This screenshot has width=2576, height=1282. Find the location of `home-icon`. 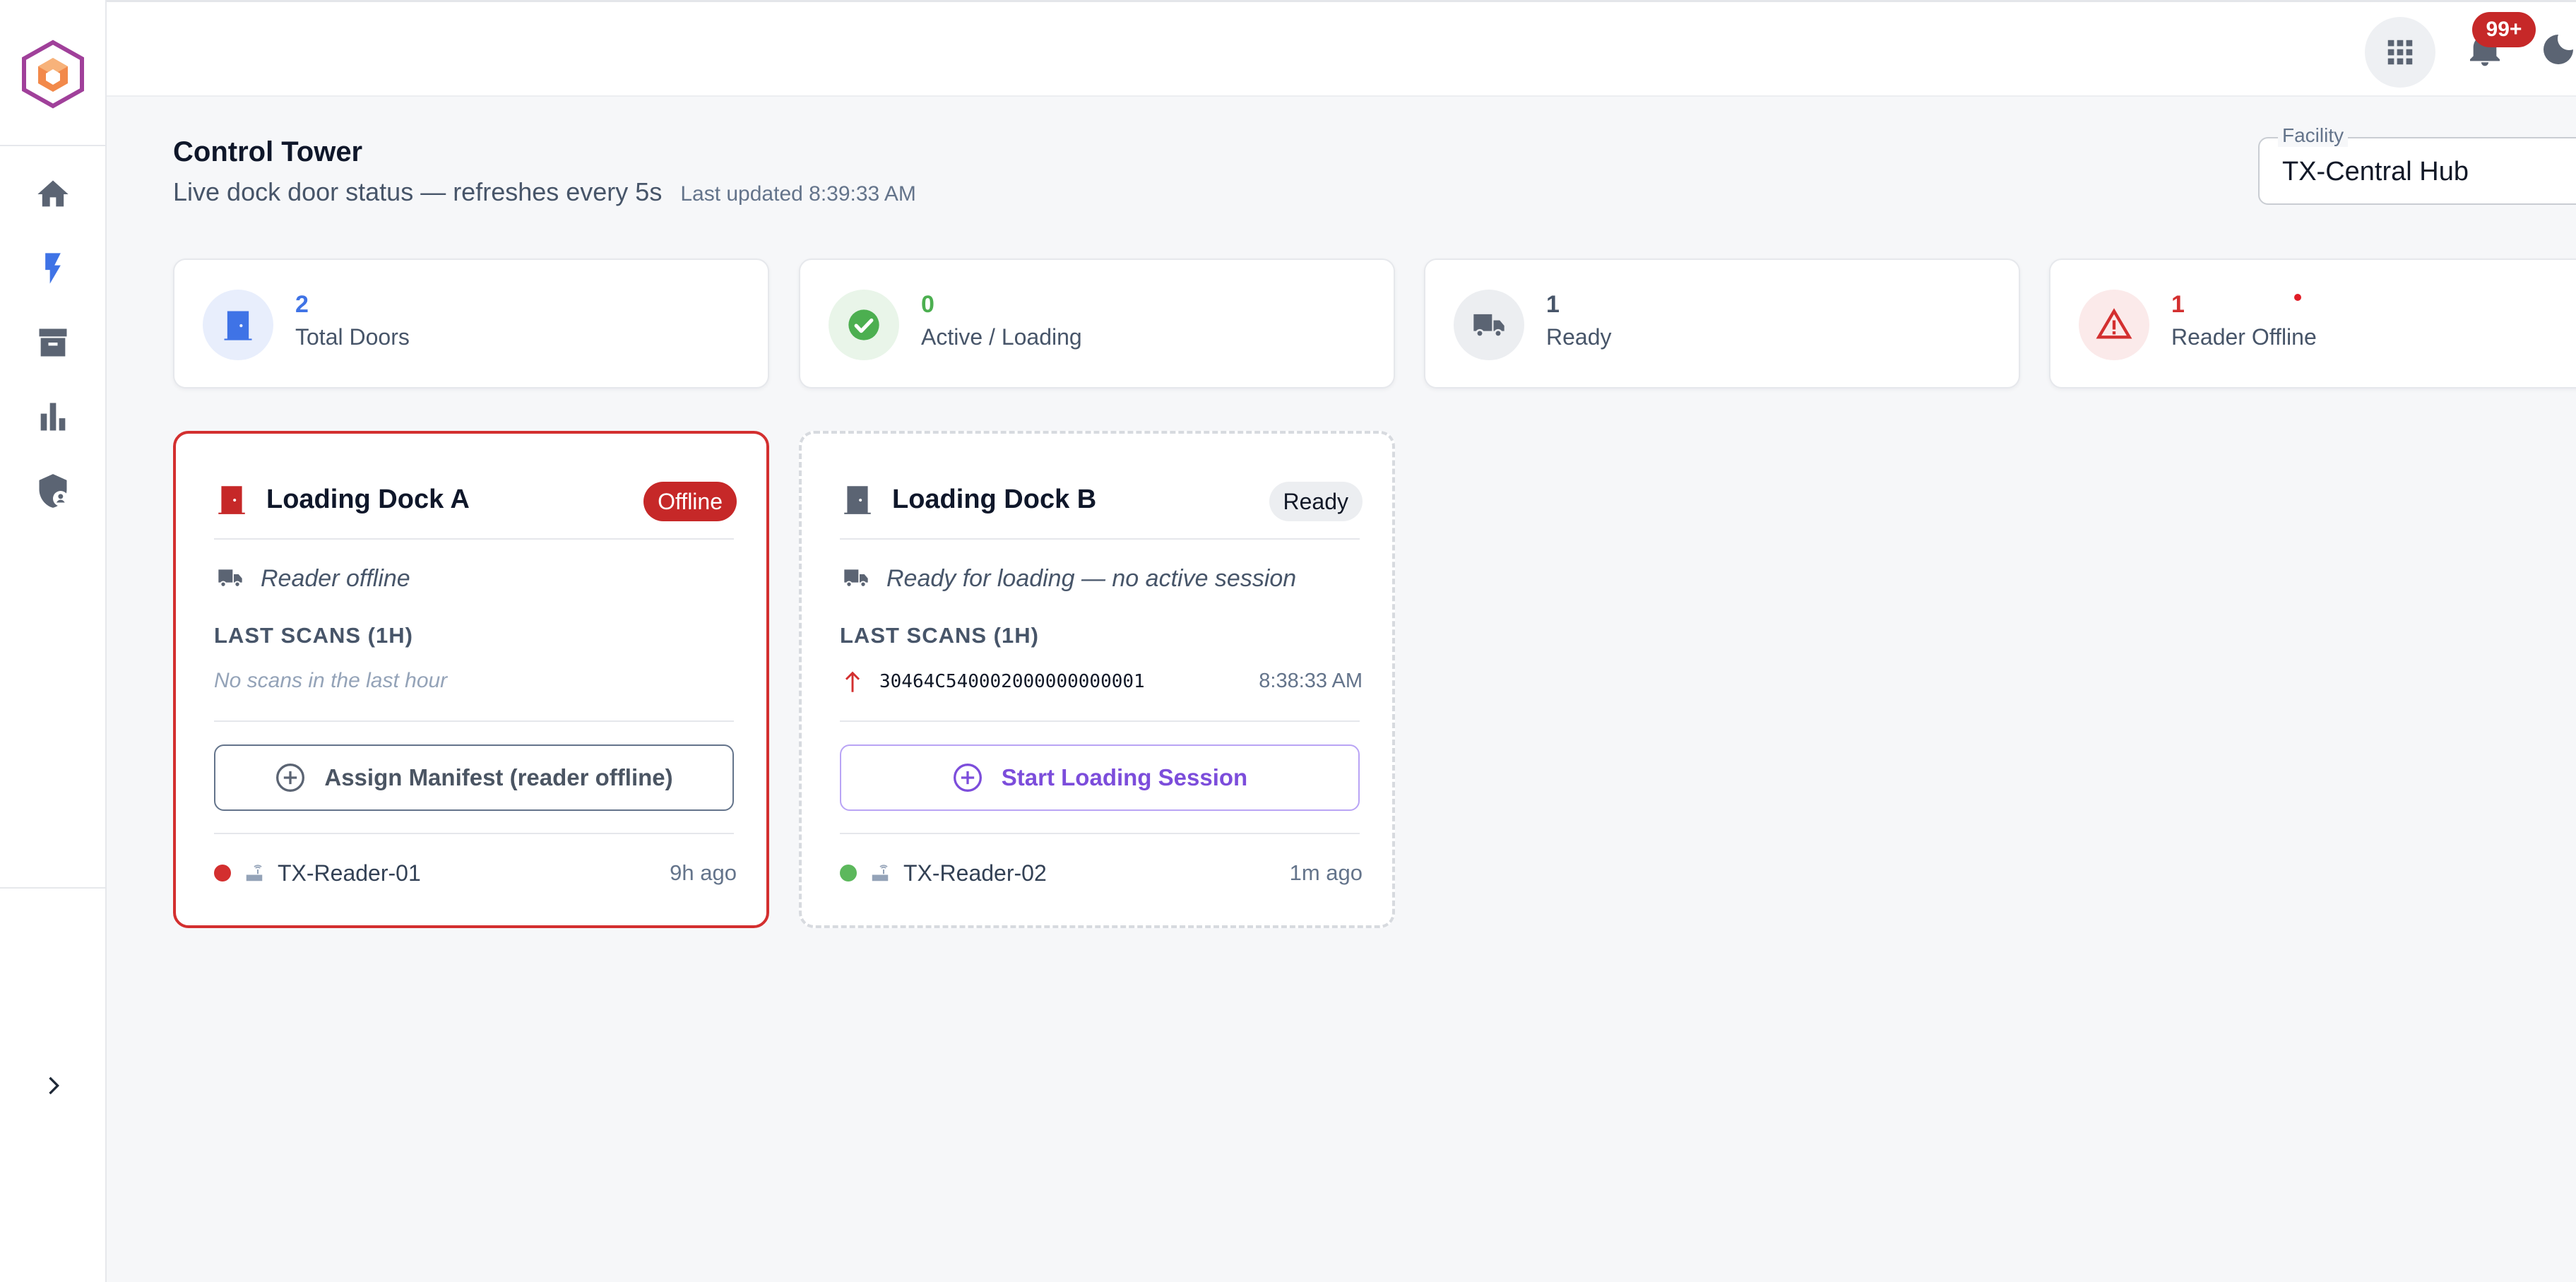

home-icon is located at coordinates (53, 194).